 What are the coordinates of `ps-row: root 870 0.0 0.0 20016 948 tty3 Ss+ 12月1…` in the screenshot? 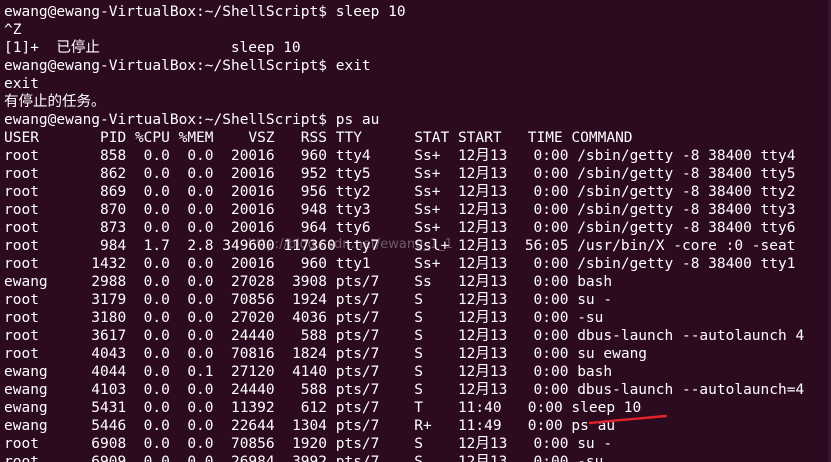 It's located at (400, 210).